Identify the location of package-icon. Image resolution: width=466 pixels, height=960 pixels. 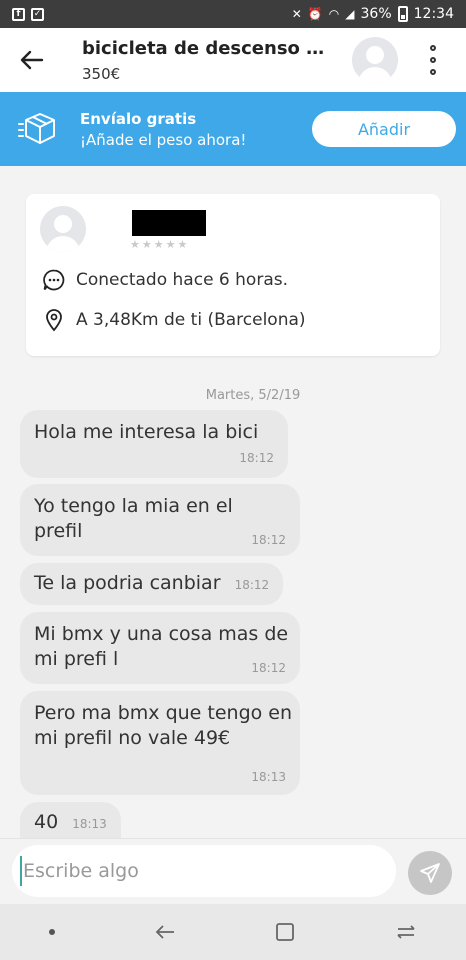
(40, 129).